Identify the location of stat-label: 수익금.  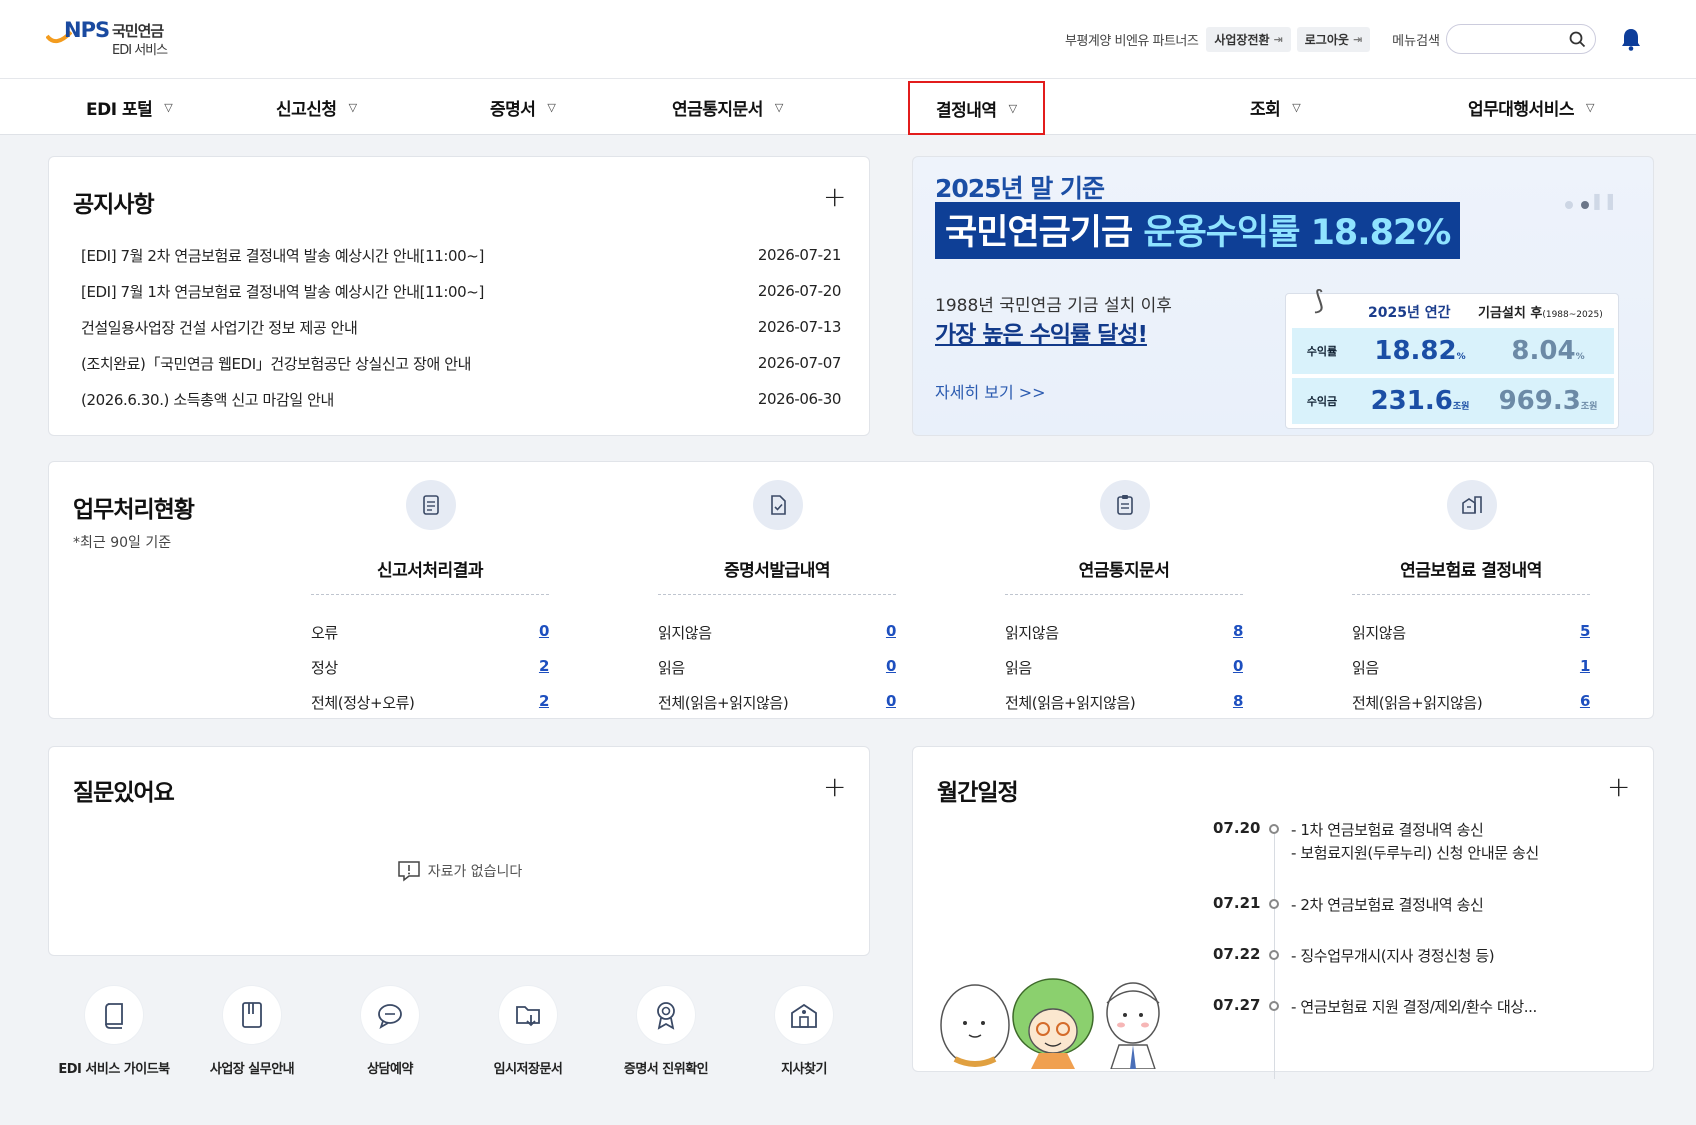
(1322, 401).